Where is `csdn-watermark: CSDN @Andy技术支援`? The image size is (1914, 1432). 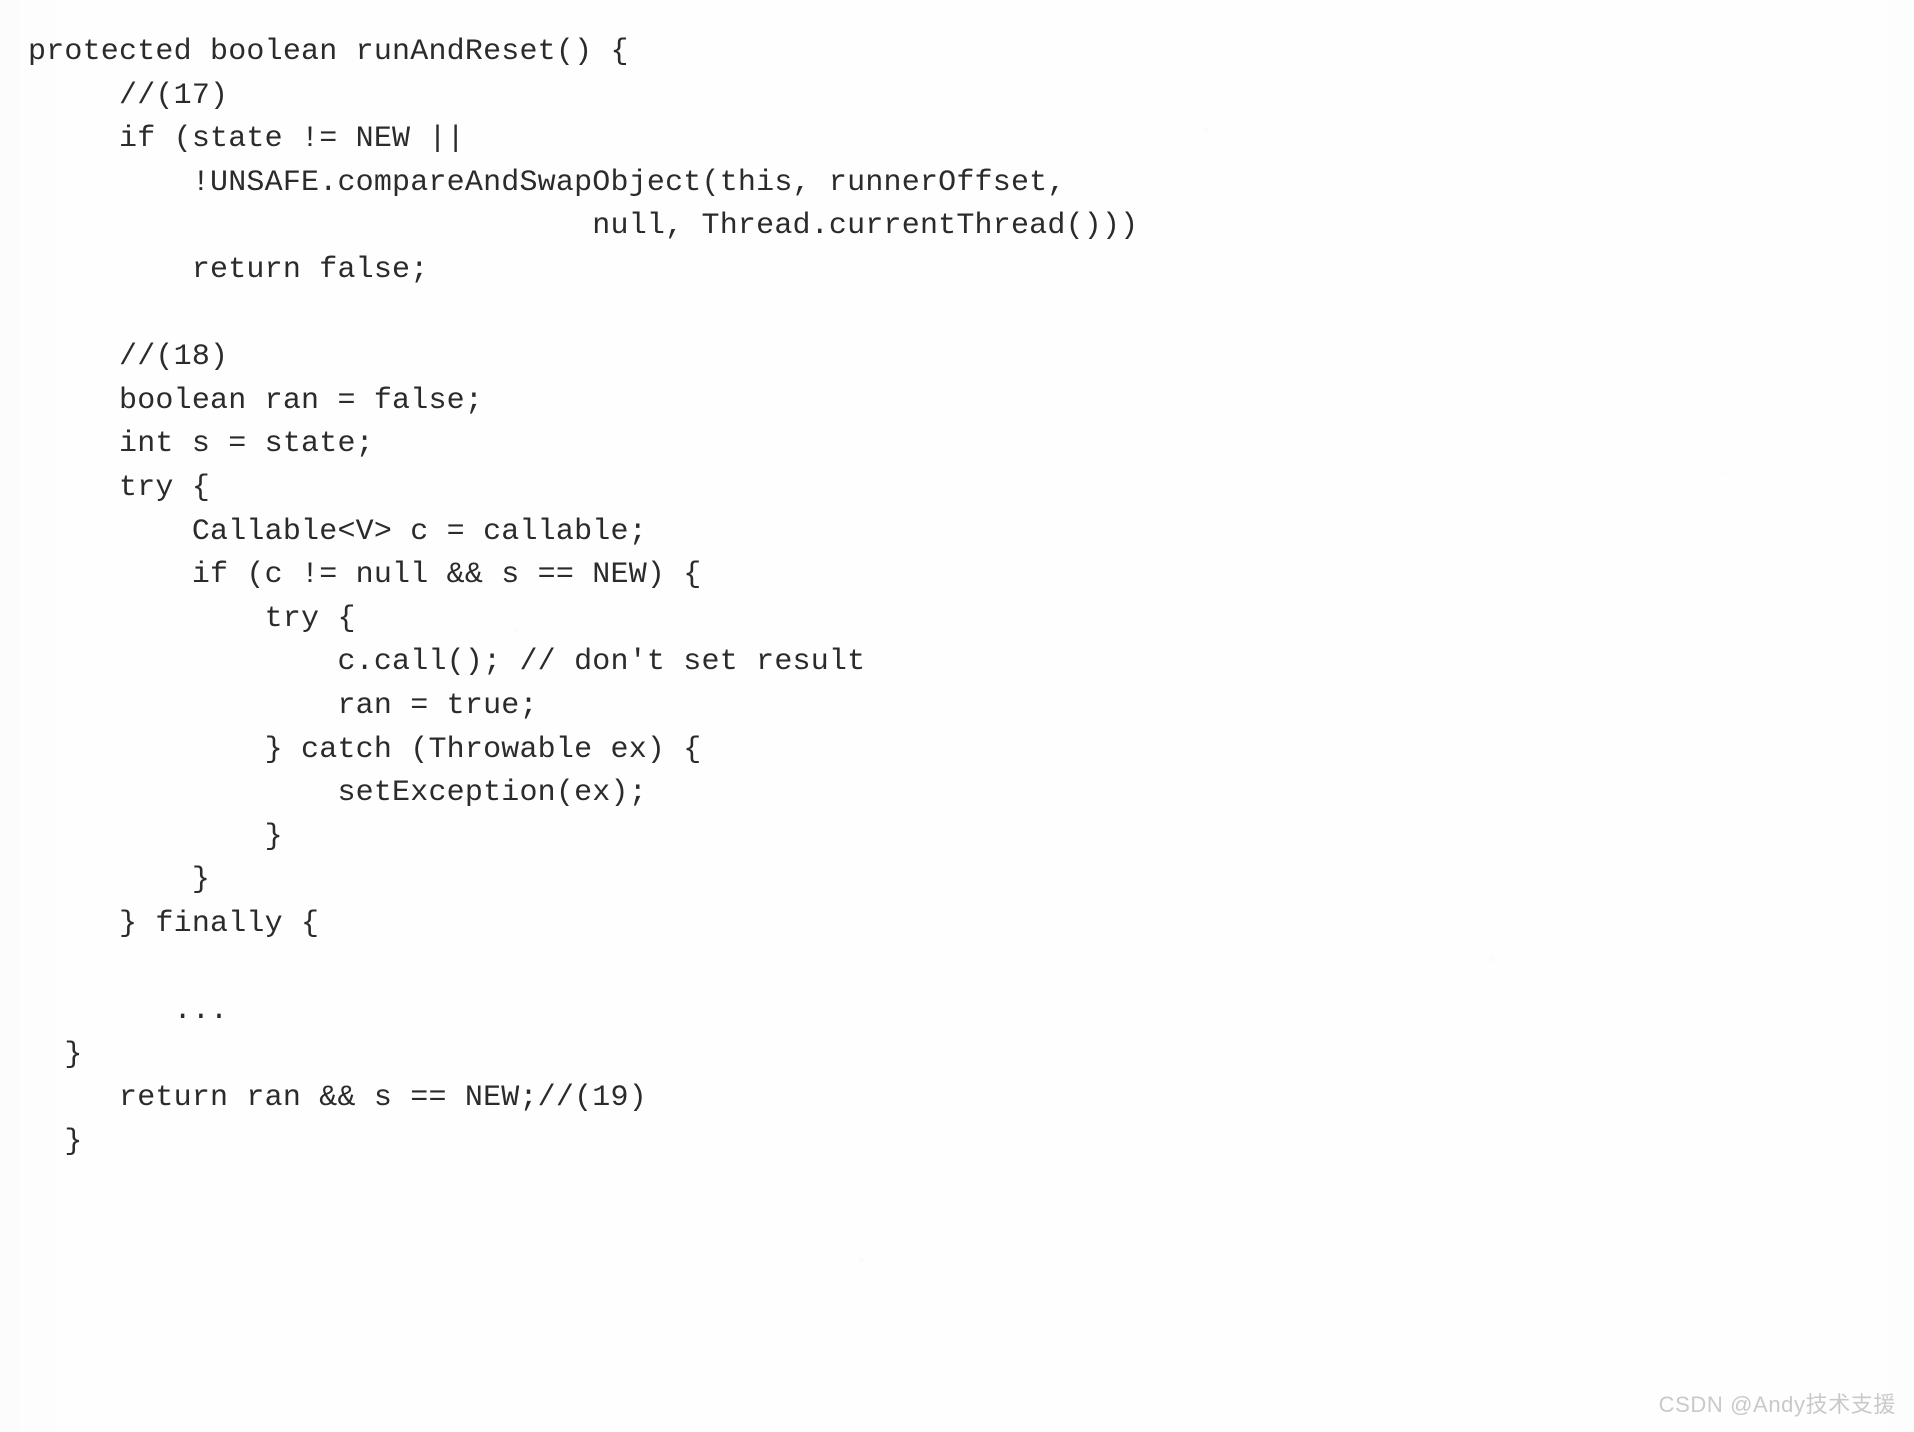
csdn-watermark: CSDN @Andy技术支援 is located at coordinates (1777, 1404).